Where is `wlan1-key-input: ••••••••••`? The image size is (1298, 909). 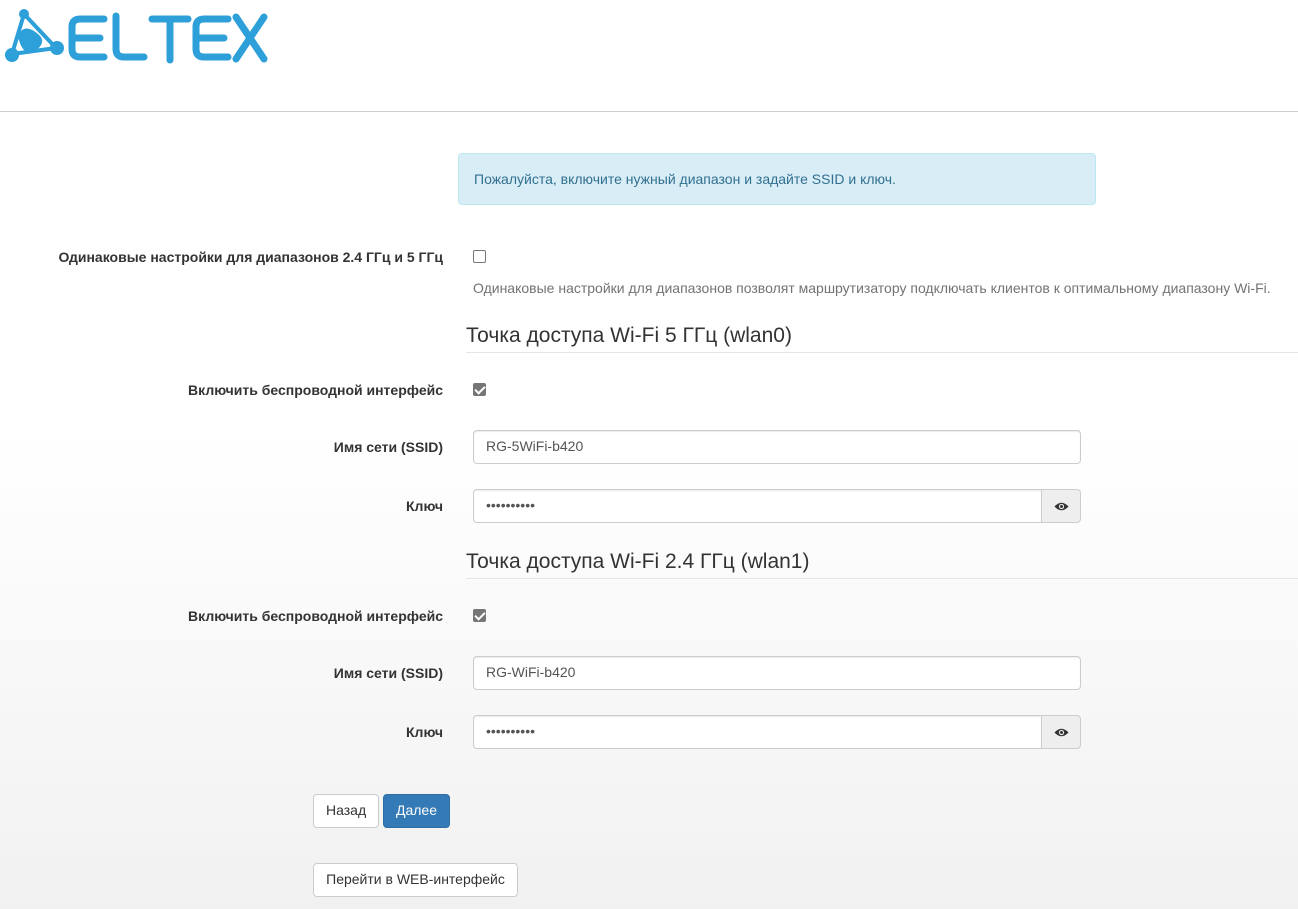
wlan1-key-input: •••••••••• is located at coordinates (757, 732).